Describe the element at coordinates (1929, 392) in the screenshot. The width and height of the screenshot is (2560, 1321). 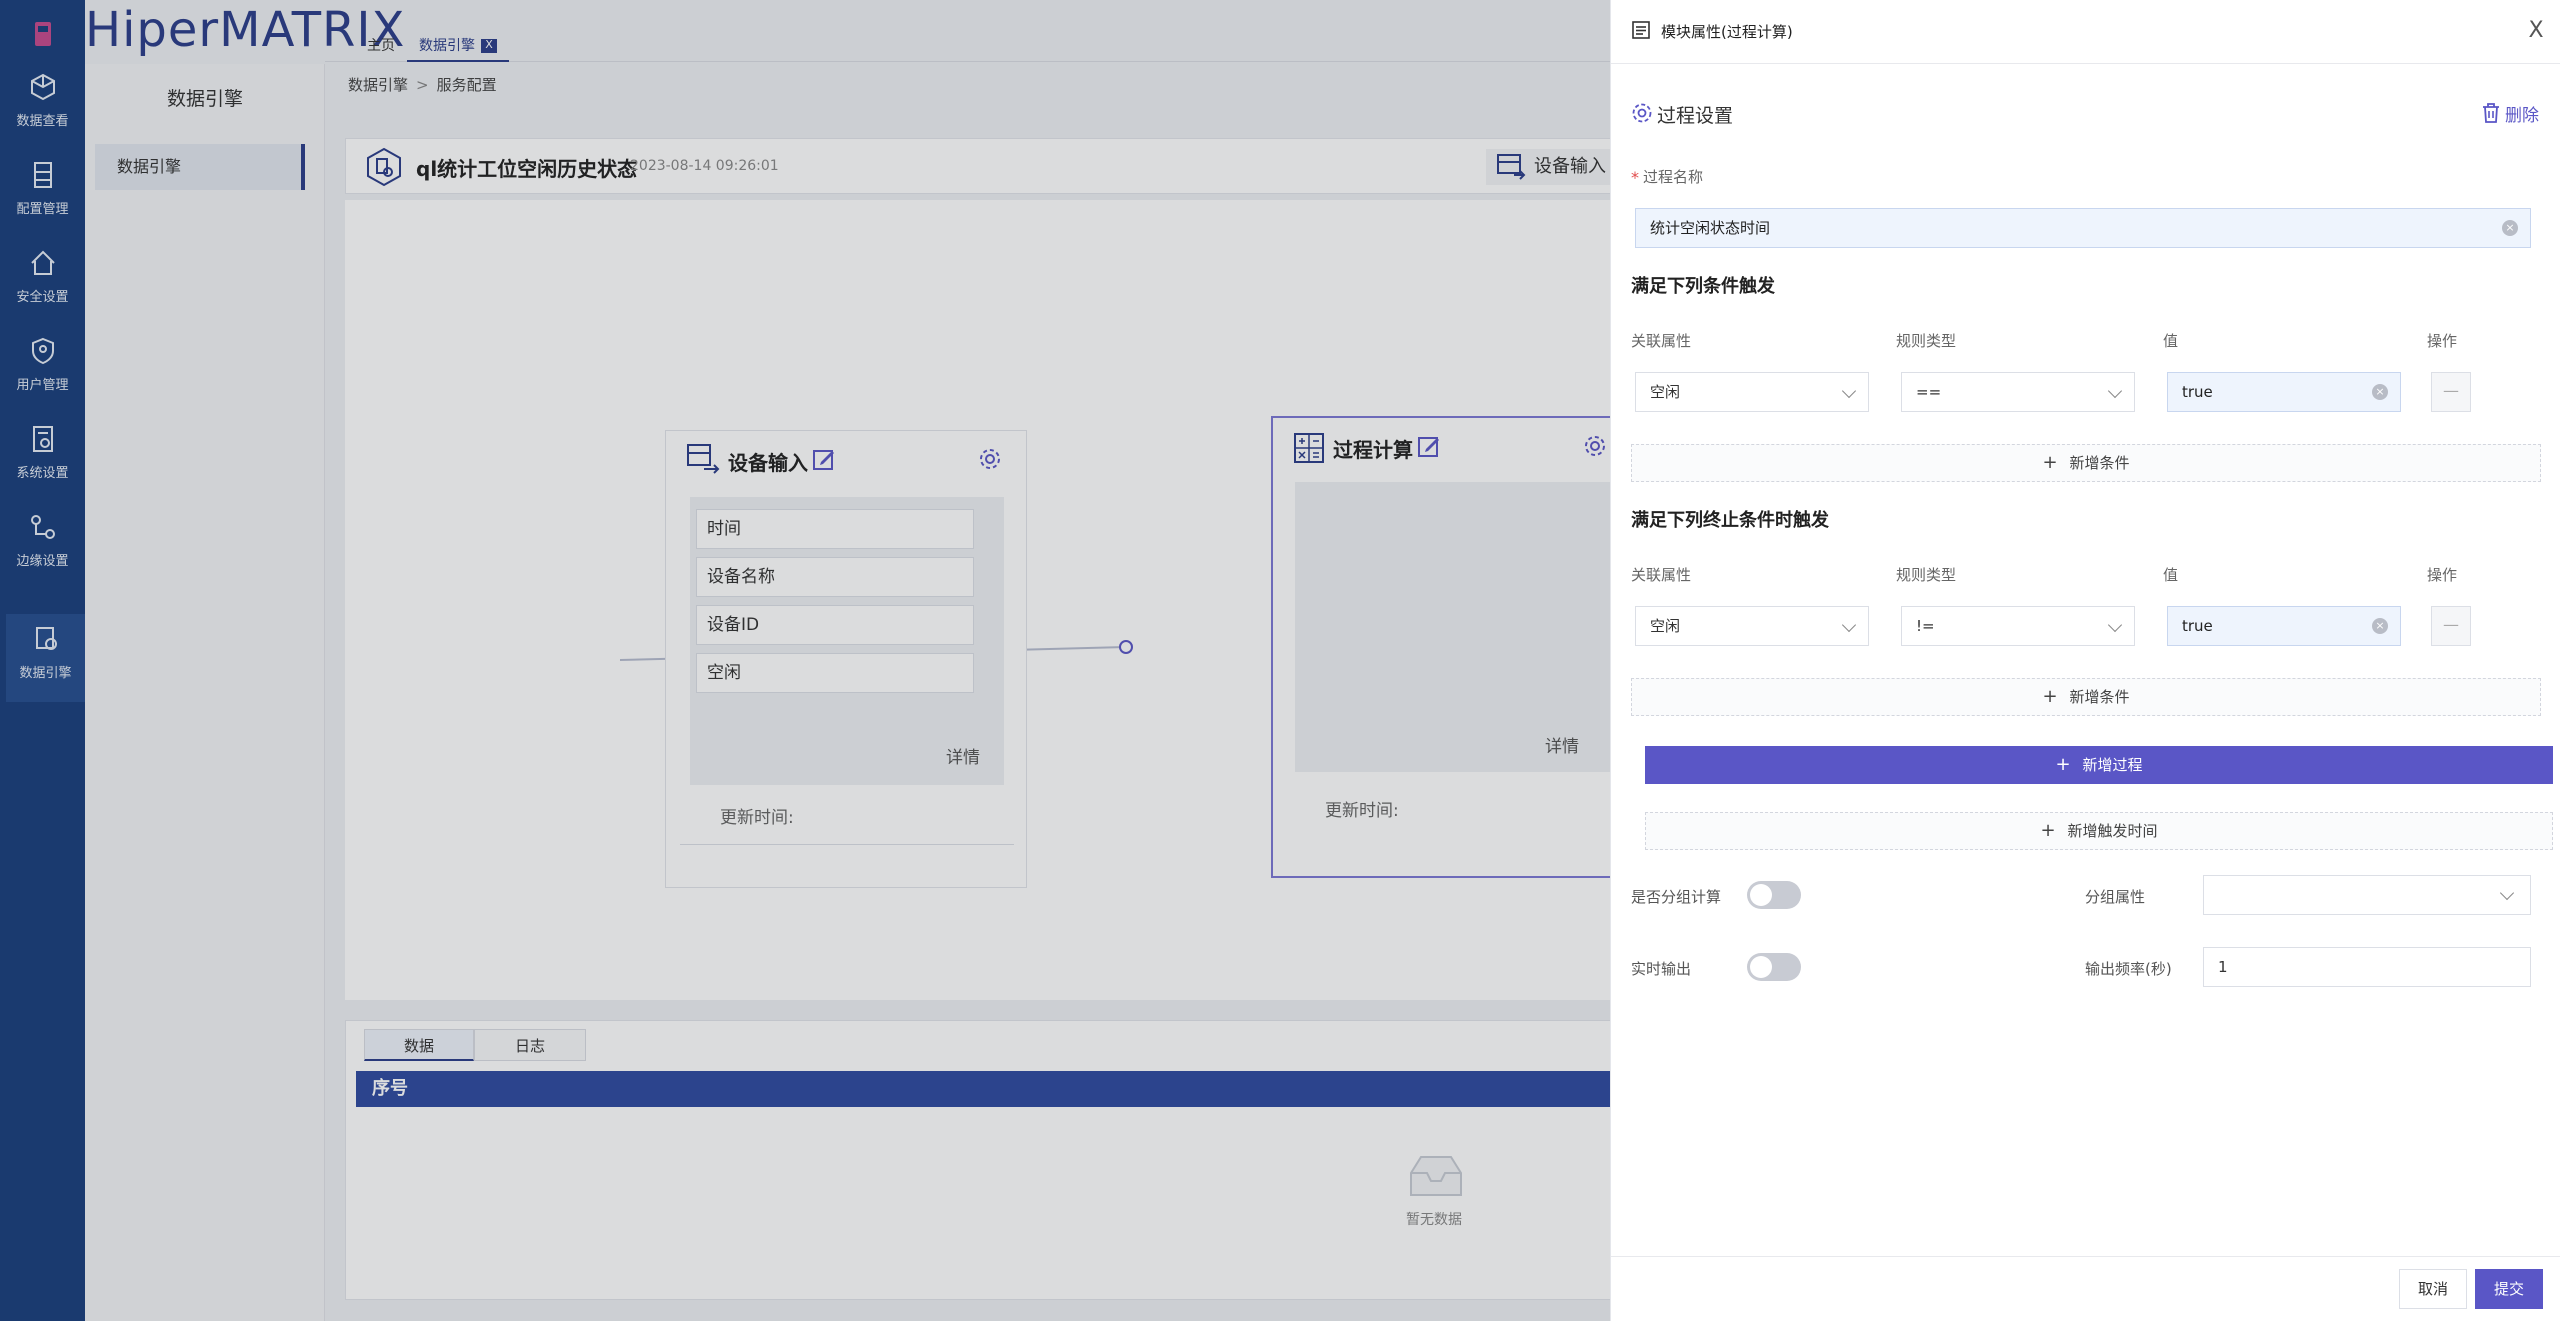
I see `trigger-rule-value: ==` at that location.